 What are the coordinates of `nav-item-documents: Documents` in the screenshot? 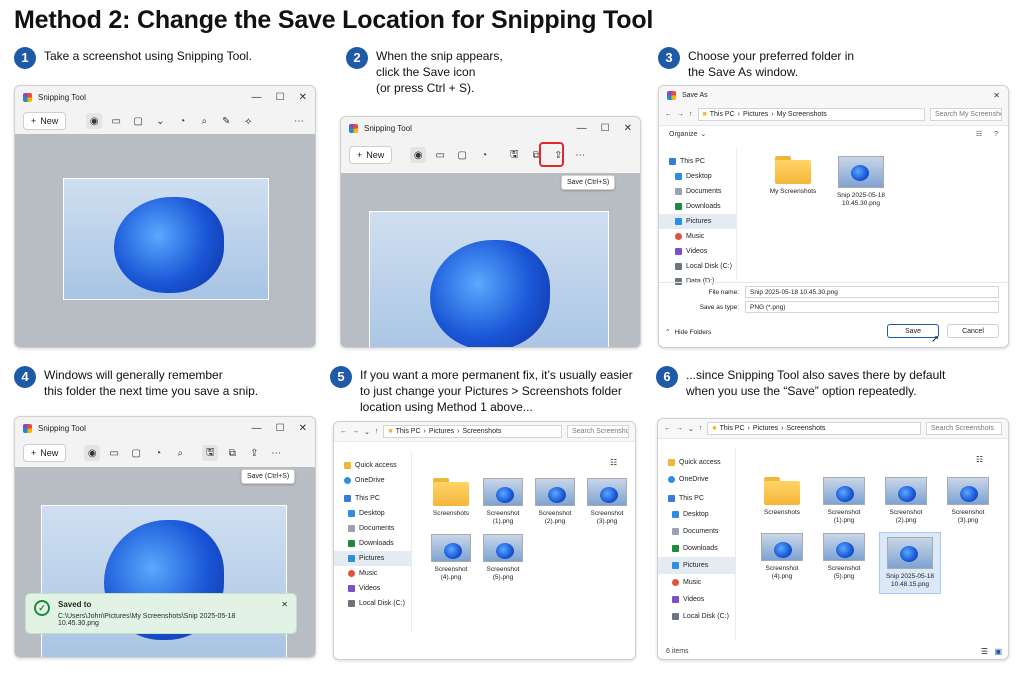 It's located at (697, 191).